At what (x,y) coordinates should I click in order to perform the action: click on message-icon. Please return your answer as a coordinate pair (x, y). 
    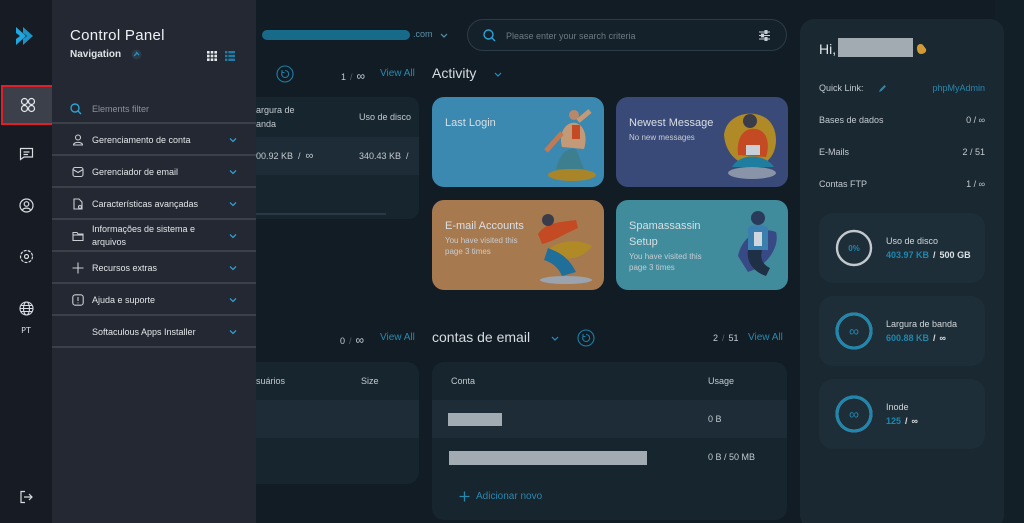
    Looking at the image, I should click on (26, 154).